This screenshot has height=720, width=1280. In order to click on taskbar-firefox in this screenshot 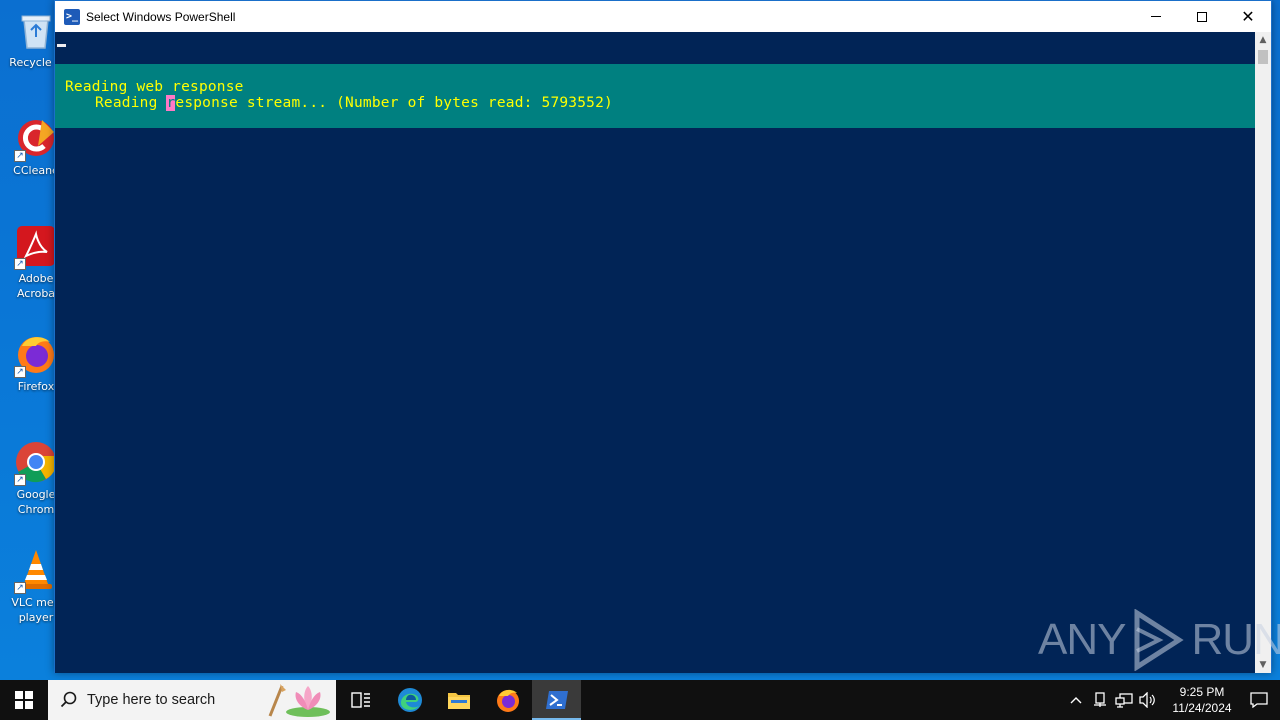, I will do `click(507, 700)`.